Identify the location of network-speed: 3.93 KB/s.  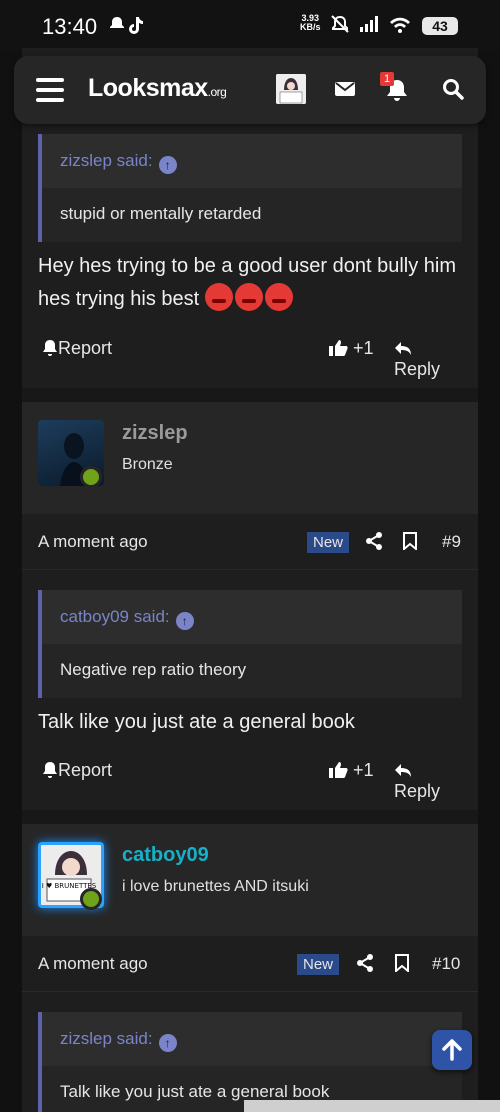
(310, 23).